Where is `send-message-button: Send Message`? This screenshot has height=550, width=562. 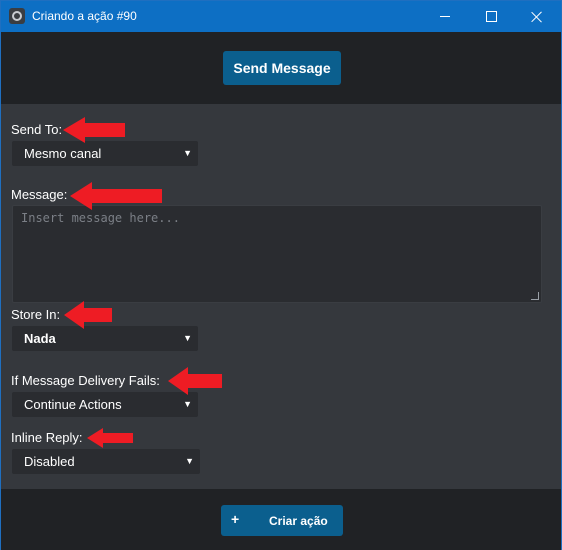 send-message-button: Send Message is located at coordinates (282, 68).